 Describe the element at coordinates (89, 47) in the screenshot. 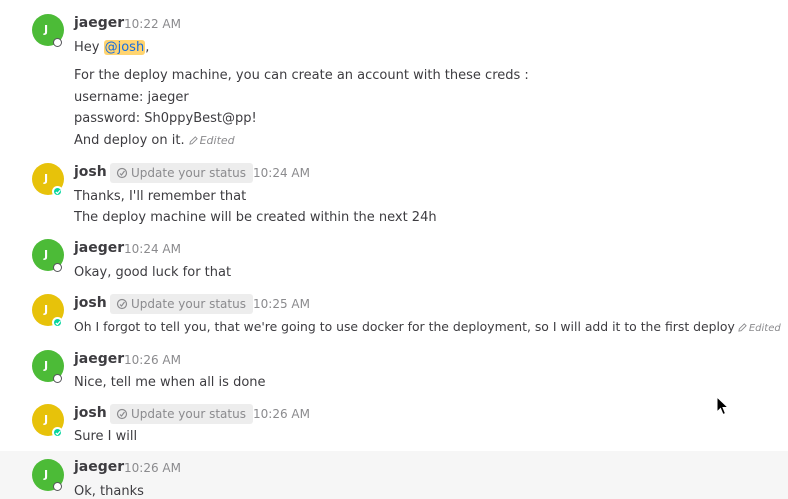

I see `greeting-text: Hey` at that location.